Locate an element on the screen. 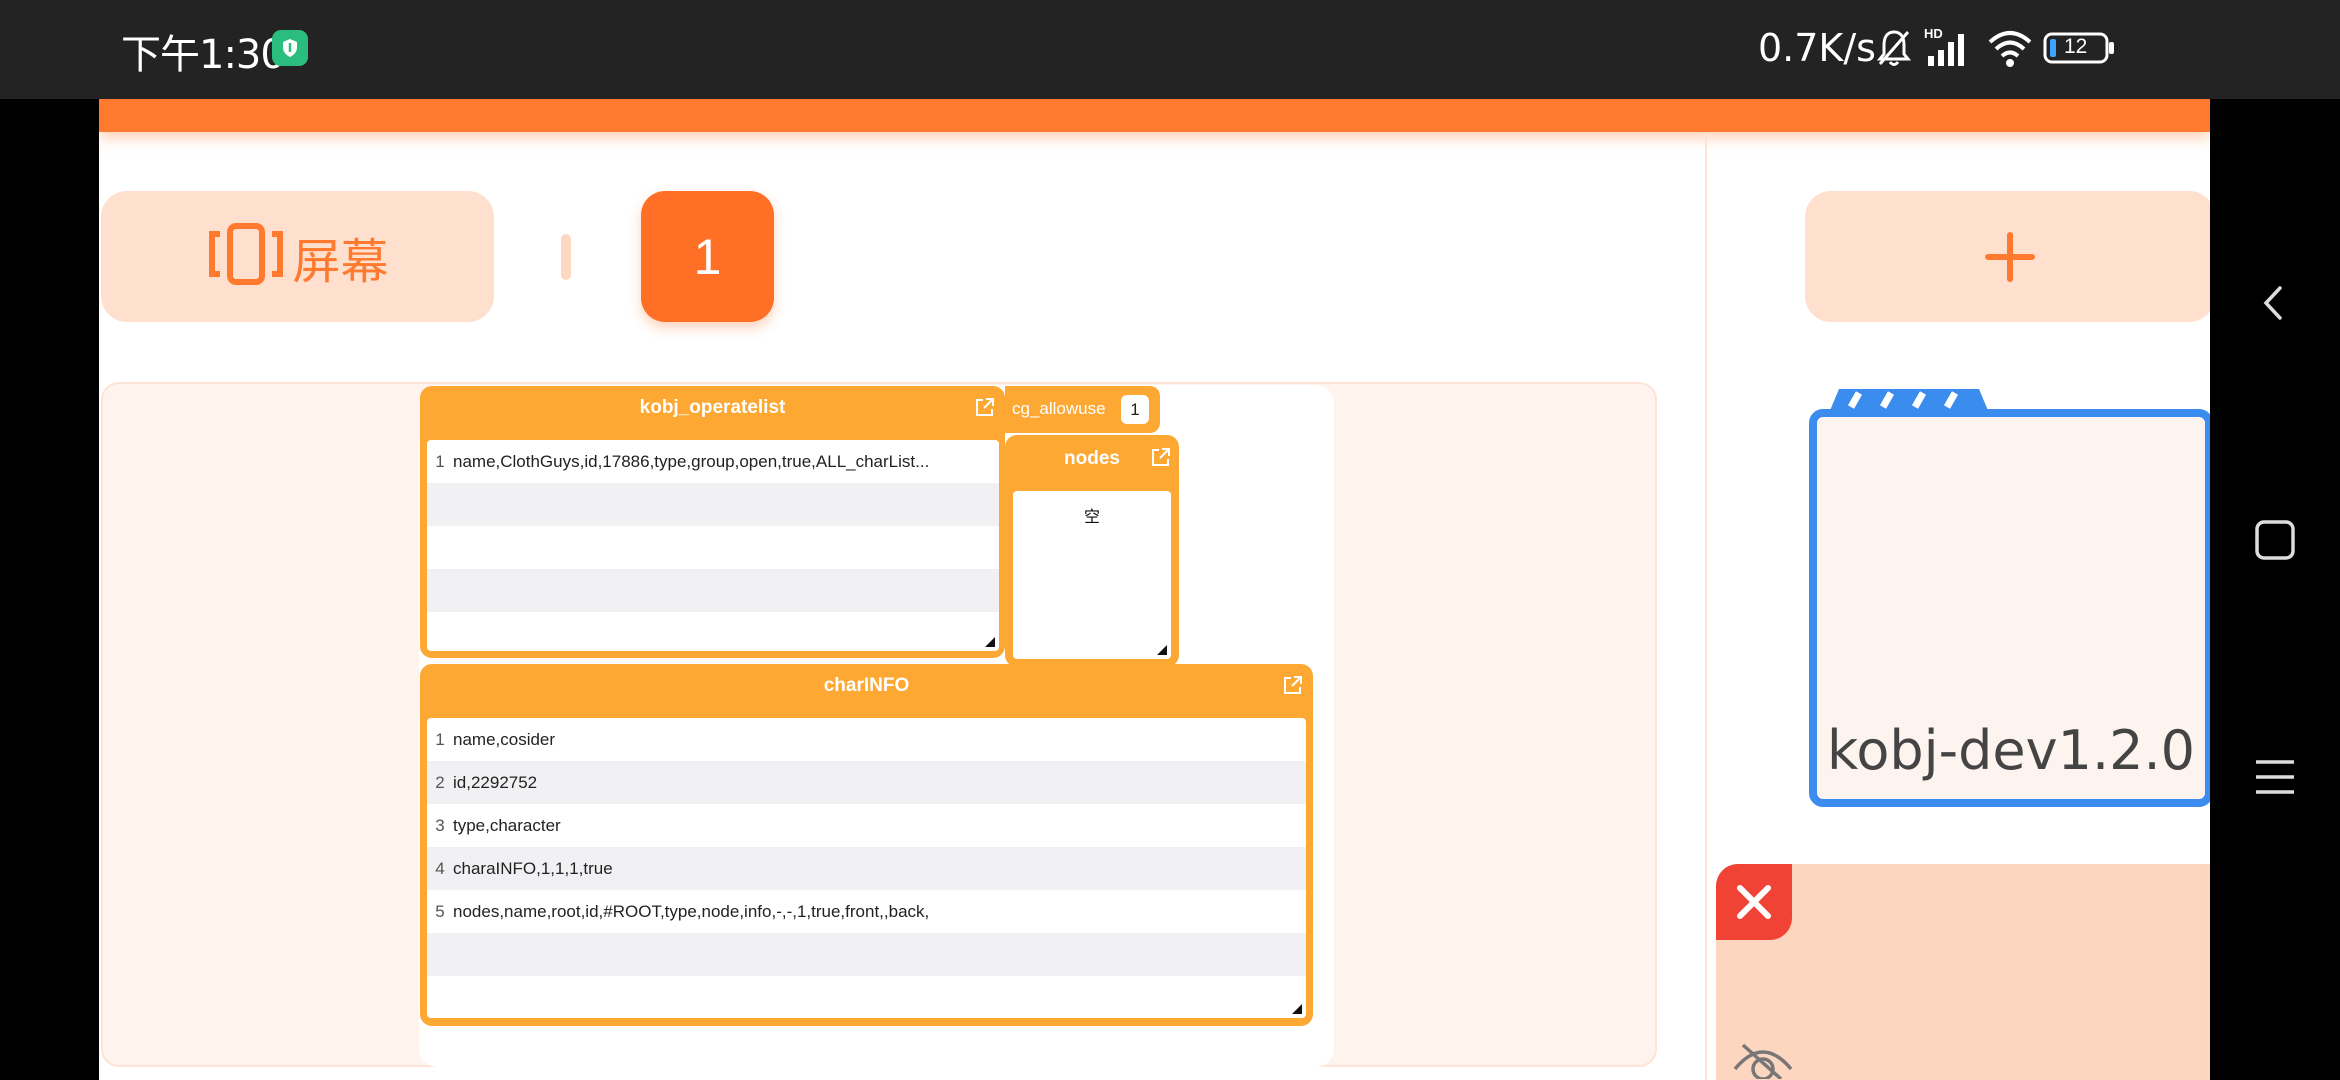 This screenshot has height=1080, width=2340. row-number: 3 is located at coordinates (440, 825).